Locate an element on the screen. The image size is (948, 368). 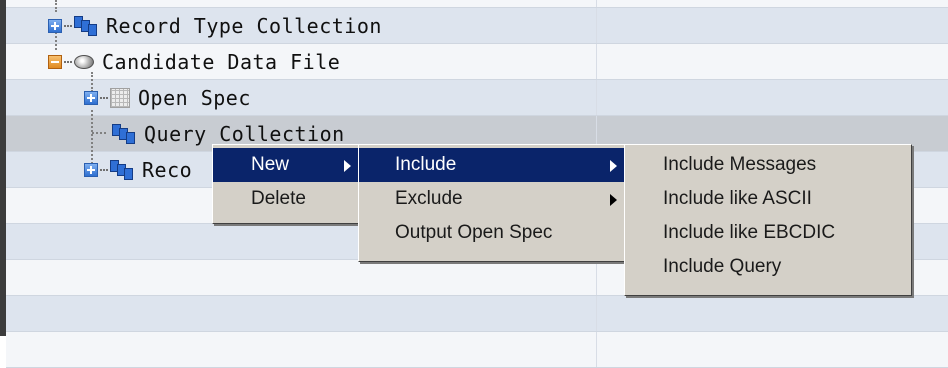
menu-item-include-query: Include Query is located at coordinates (768, 267).